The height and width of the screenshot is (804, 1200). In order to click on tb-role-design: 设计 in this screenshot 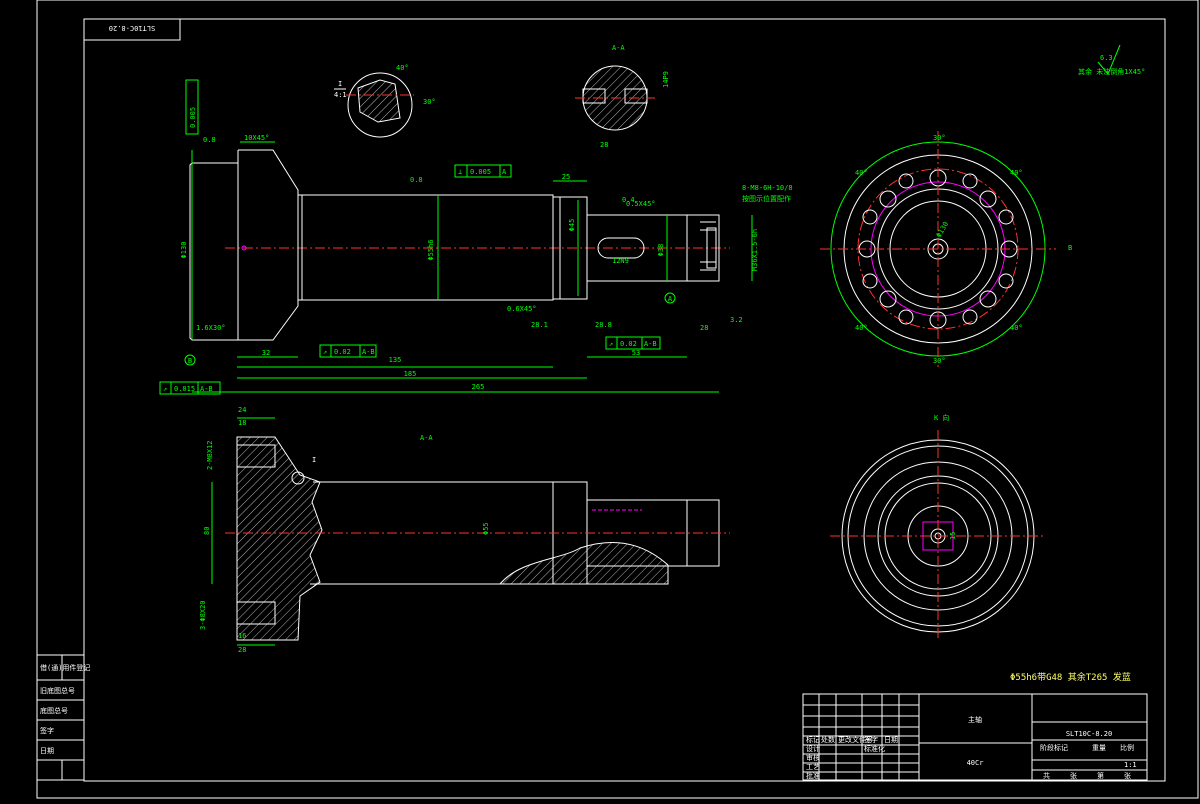, I will do `click(813, 748)`.